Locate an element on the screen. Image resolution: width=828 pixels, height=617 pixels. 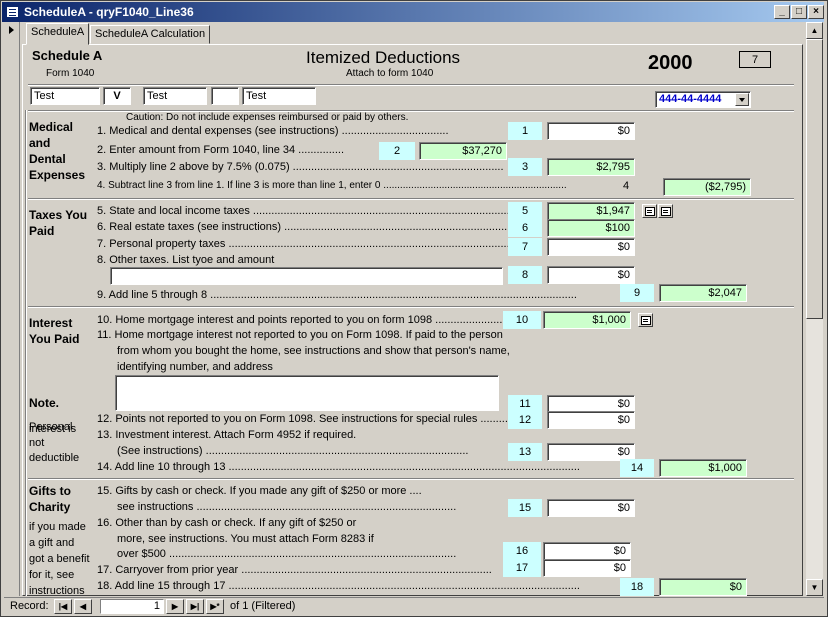
record-label: Record: is located at coordinates (29, 606).